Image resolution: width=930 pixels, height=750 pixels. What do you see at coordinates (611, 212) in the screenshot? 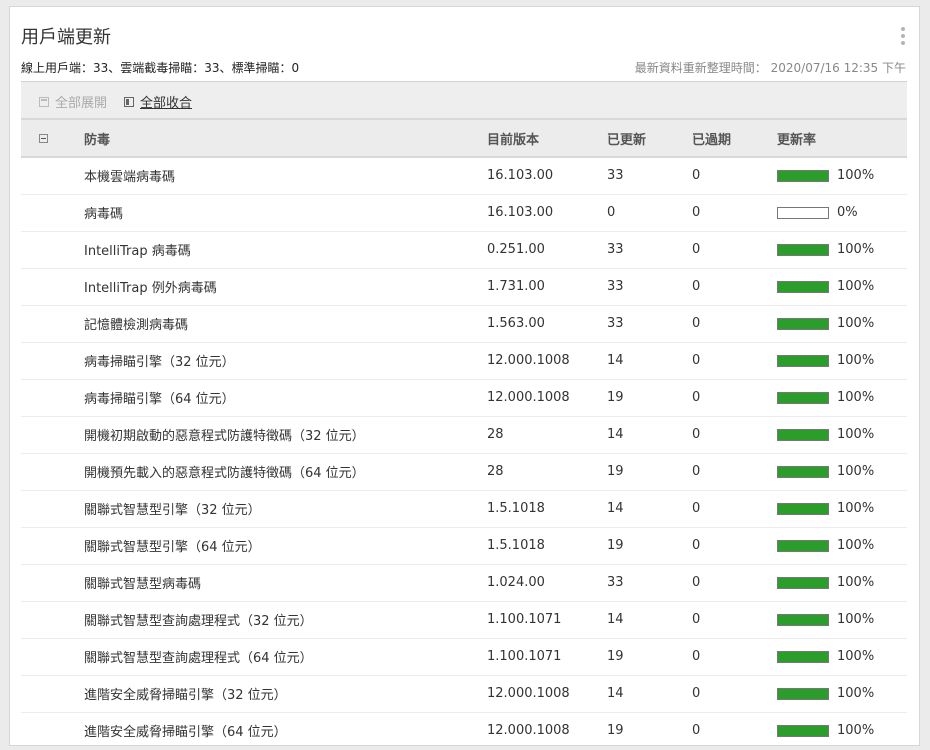
I see `updated-count: 0` at bounding box center [611, 212].